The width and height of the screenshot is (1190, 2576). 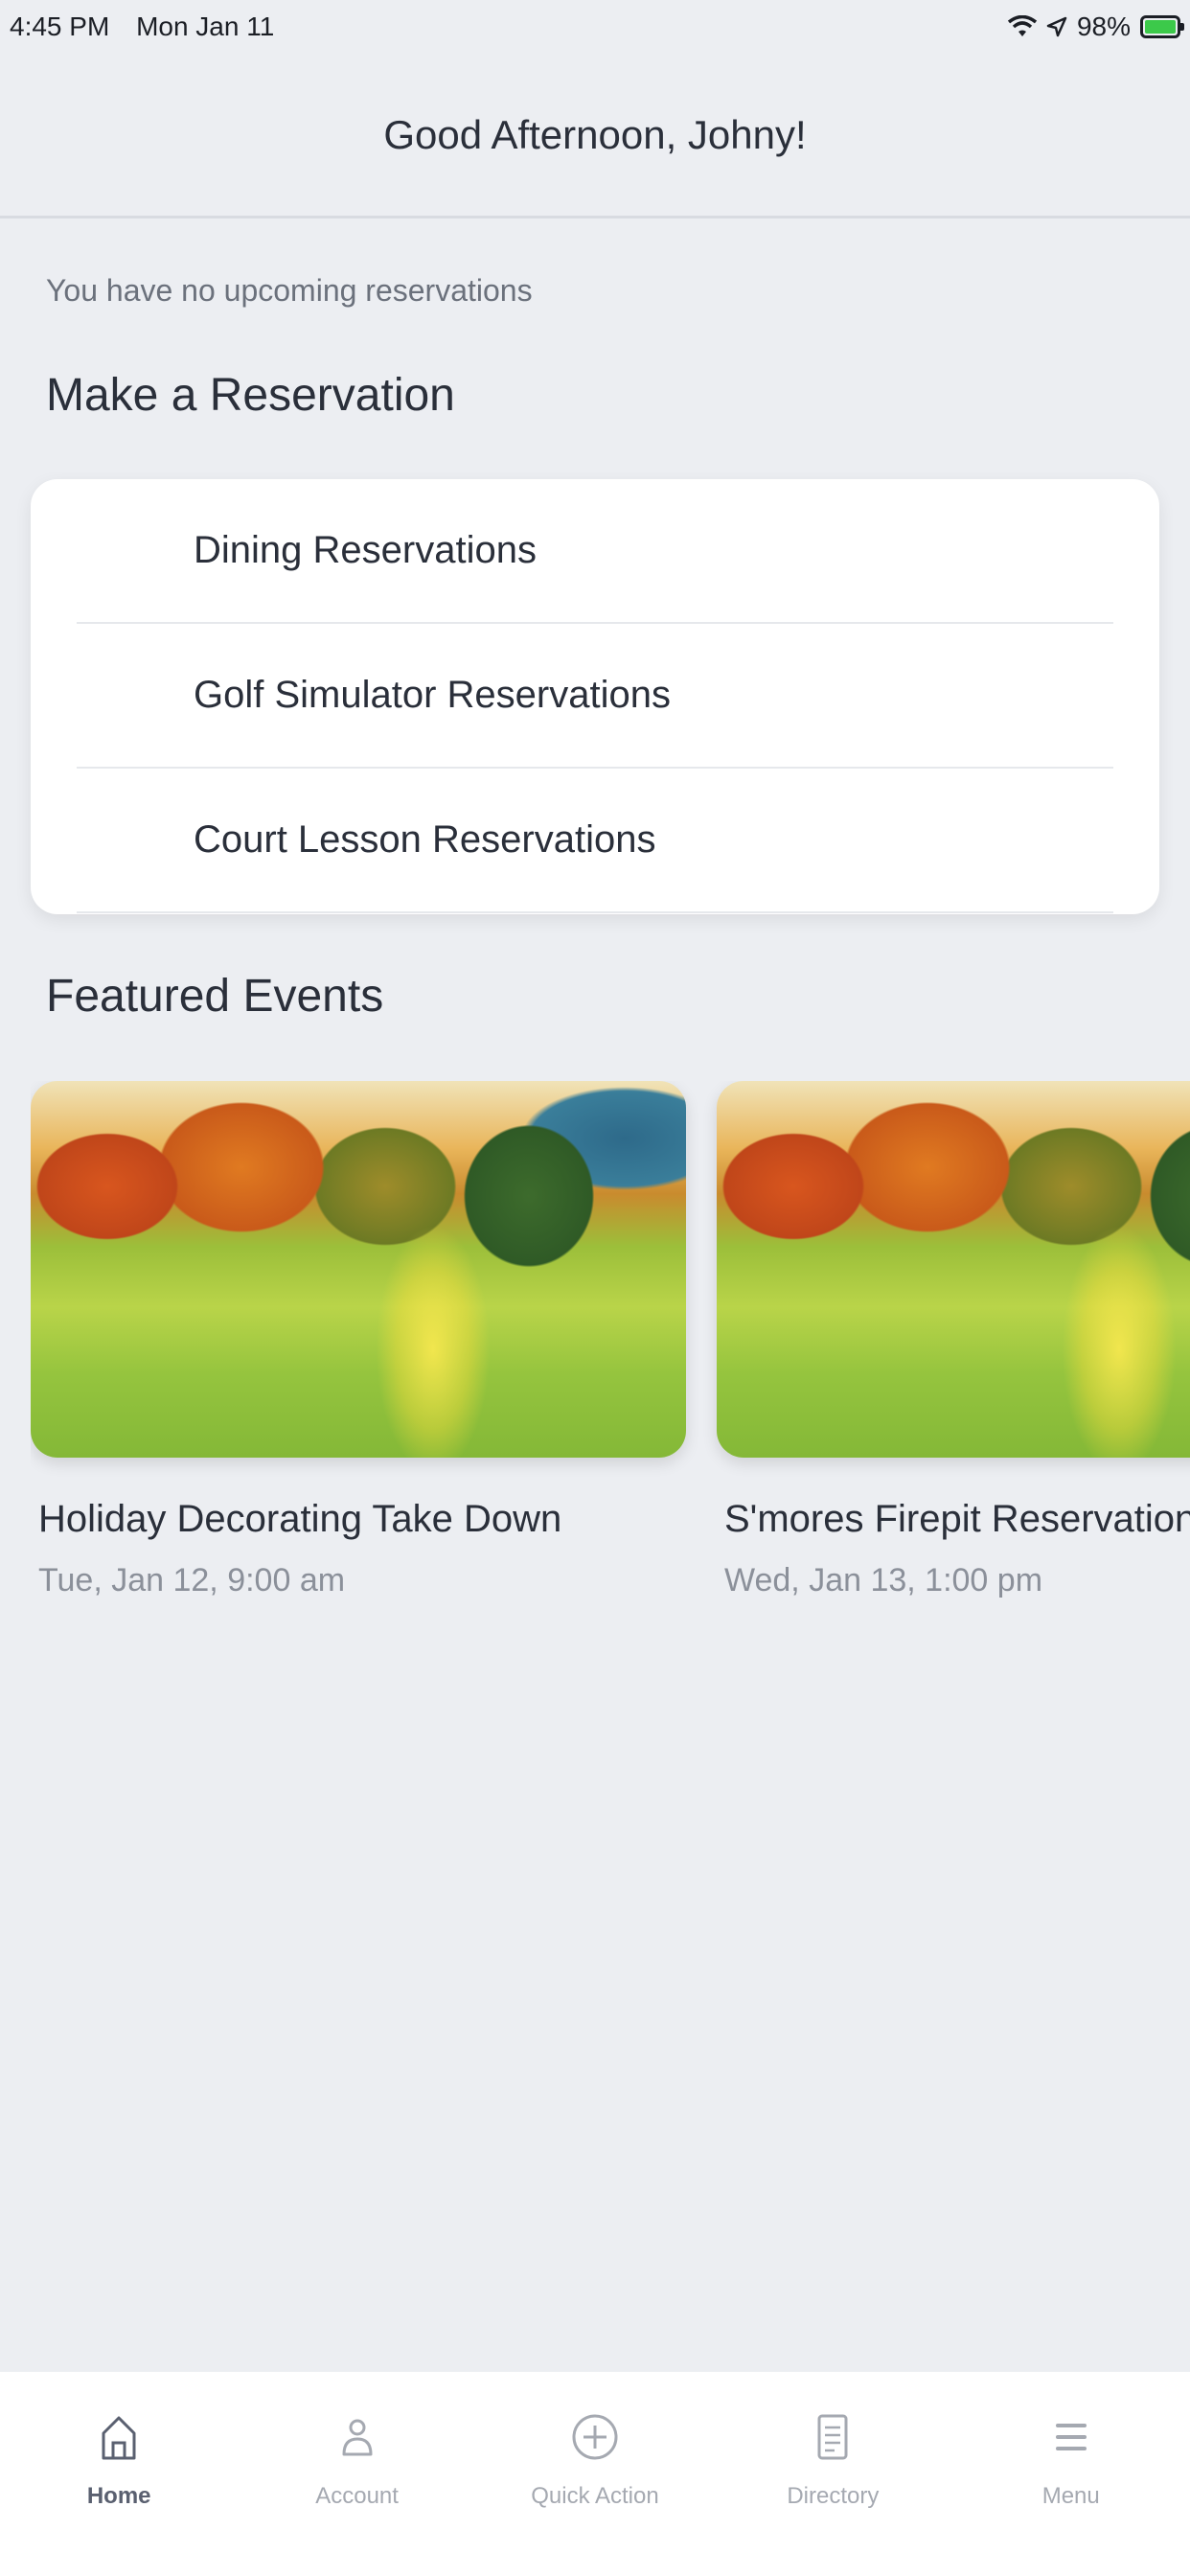 What do you see at coordinates (358, 2437) in the screenshot?
I see `account-icon` at bounding box center [358, 2437].